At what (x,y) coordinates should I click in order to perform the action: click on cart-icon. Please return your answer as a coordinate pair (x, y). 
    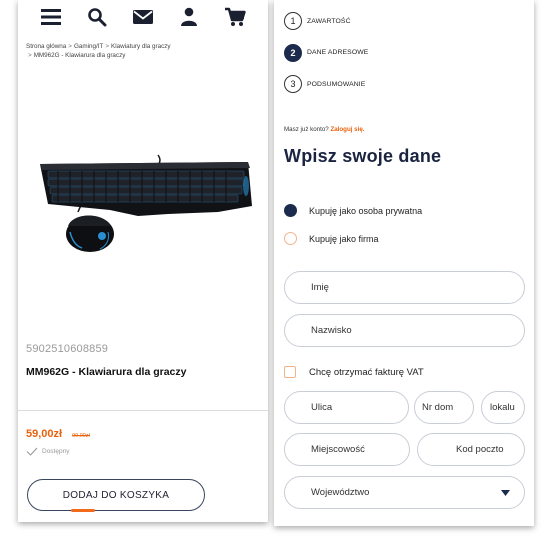
    Looking at the image, I should click on (235, 17).